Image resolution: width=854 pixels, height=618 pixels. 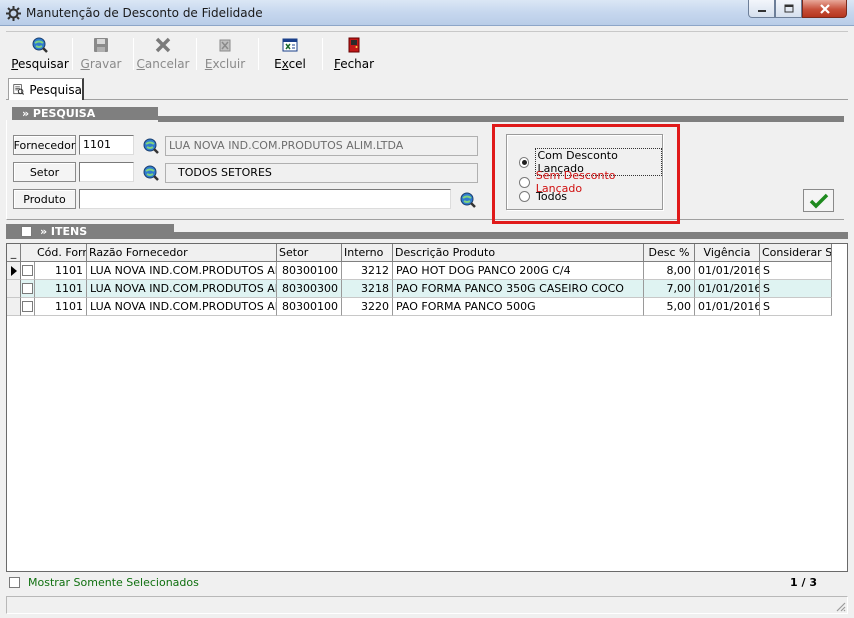 What do you see at coordinates (669, 271) in the screenshot?
I see `cell-desc: 8,00` at bounding box center [669, 271].